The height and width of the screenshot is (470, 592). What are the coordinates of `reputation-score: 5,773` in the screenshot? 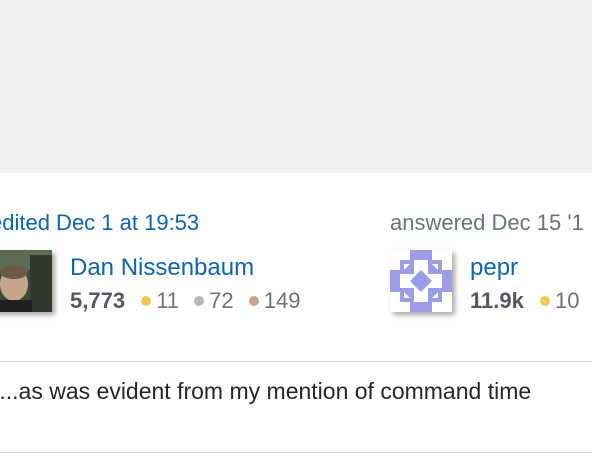 It's located at (98, 300).